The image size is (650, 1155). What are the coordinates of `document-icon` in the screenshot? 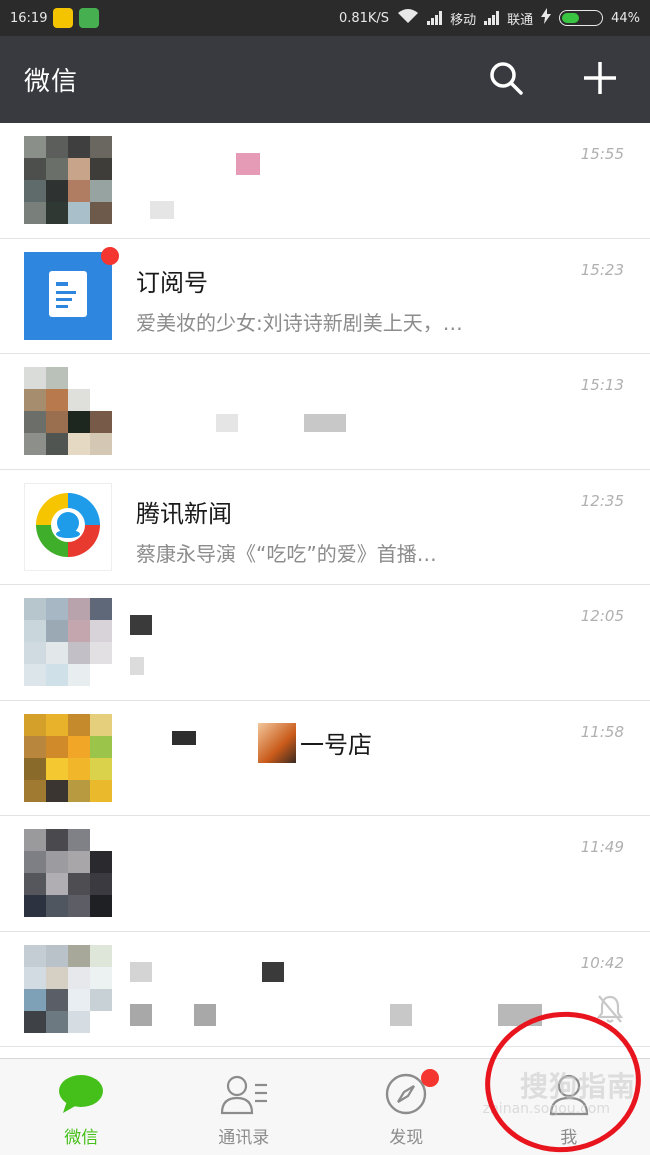 It's located at (68, 296).